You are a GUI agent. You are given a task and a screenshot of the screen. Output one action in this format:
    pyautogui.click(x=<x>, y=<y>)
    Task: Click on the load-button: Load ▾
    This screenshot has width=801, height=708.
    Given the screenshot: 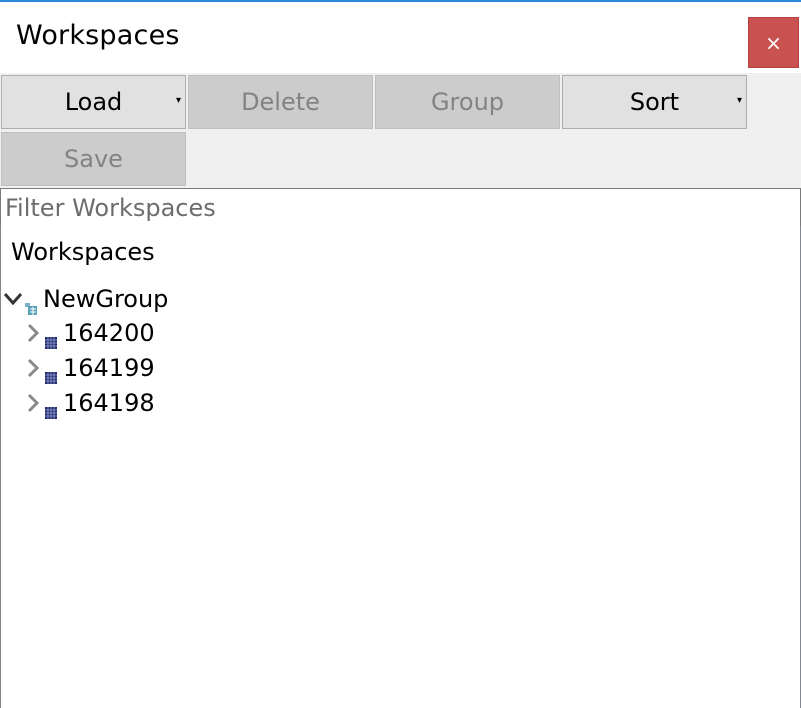 What is the action you would take?
    pyautogui.click(x=93, y=102)
    